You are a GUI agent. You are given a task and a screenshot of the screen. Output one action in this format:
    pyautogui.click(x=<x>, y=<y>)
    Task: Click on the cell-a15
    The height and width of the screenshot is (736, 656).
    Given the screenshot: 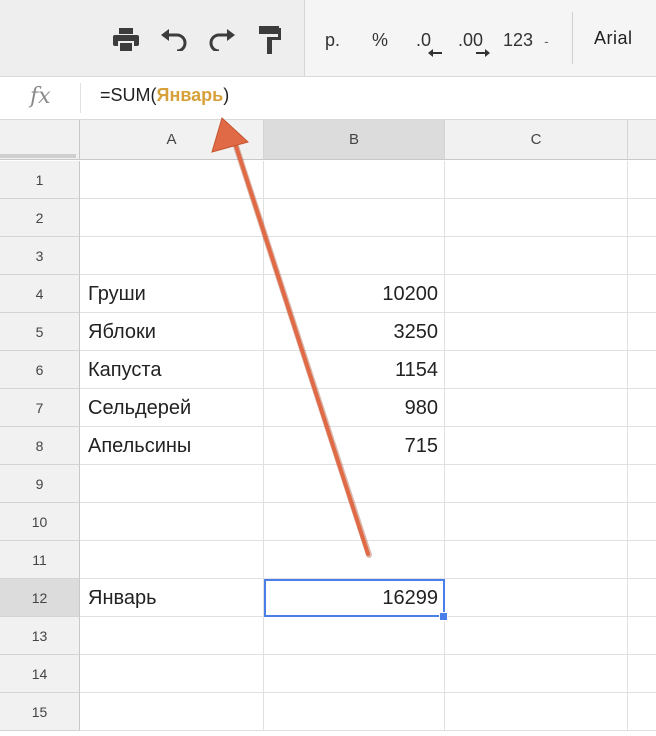 What is the action you would take?
    pyautogui.click(x=172, y=712)
    